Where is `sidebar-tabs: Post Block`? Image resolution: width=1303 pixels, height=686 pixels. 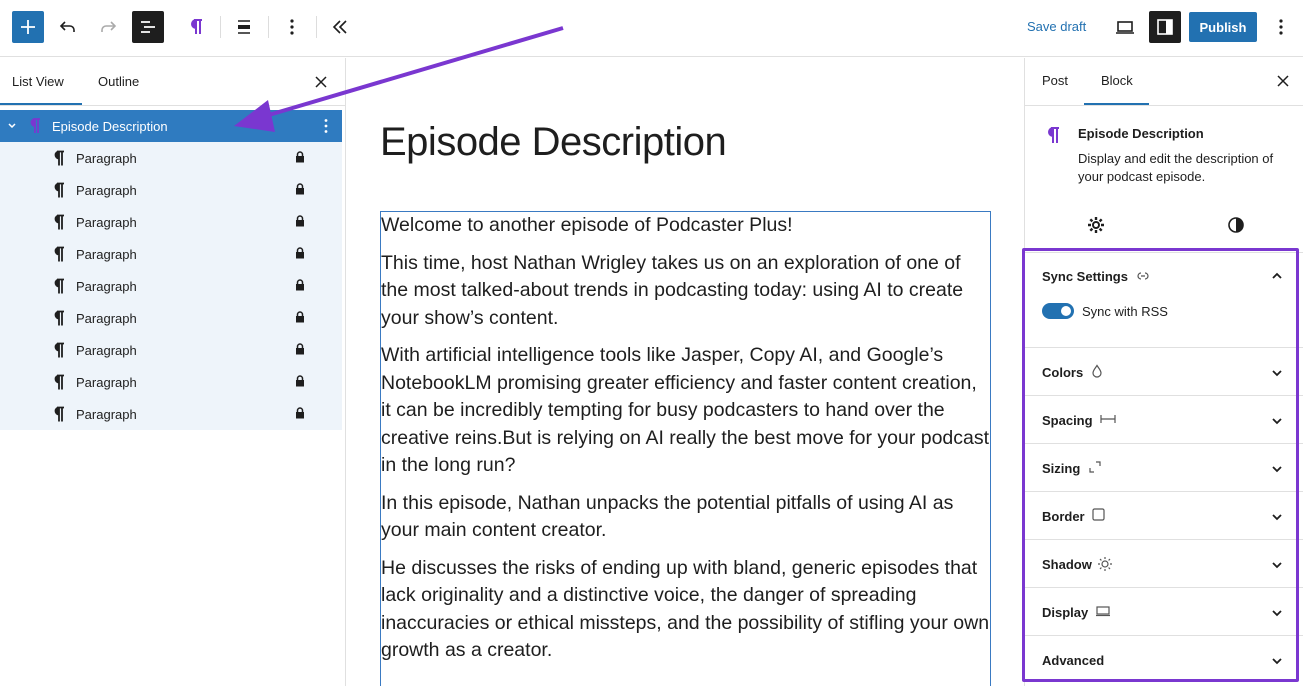 sidebar-tabs: Post Block is located at coordinates (1164, 82).